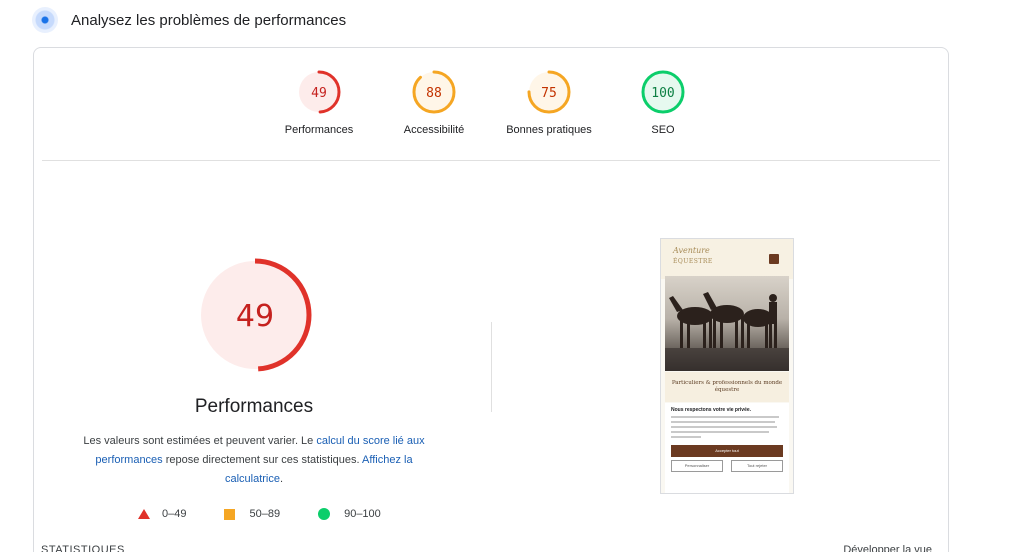  I want to click on score-legend: 0–49 50–89 90–100, so click(278, 514).